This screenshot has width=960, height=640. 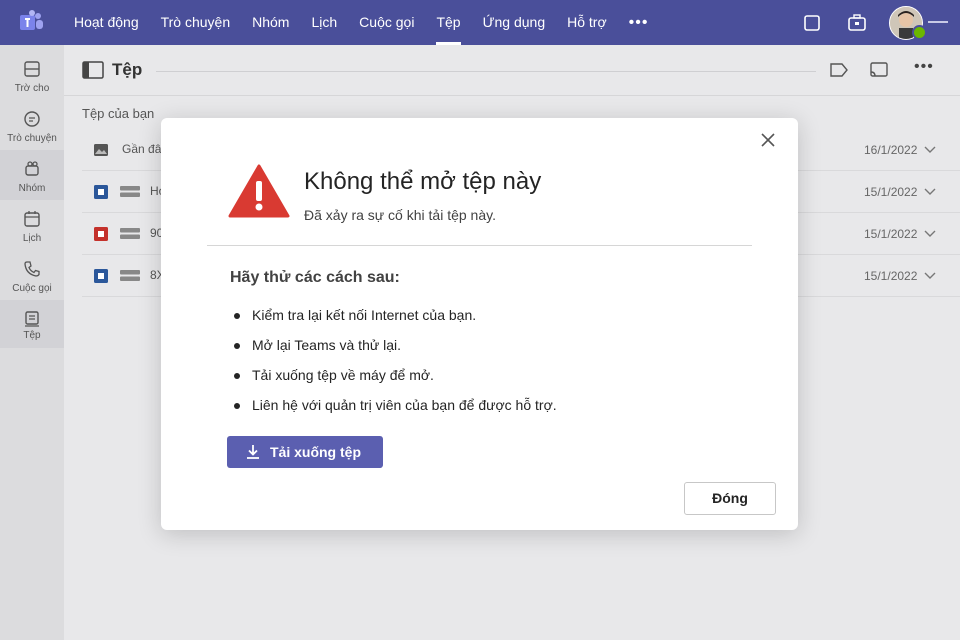 I want to click on nav-item-files: Tệp, so click(x=448, y=22).